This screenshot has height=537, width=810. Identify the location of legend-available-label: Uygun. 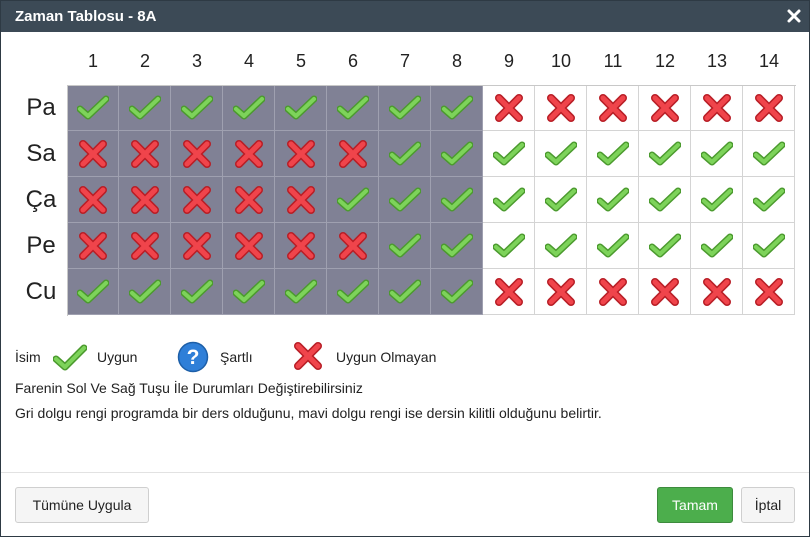
(117, 357).